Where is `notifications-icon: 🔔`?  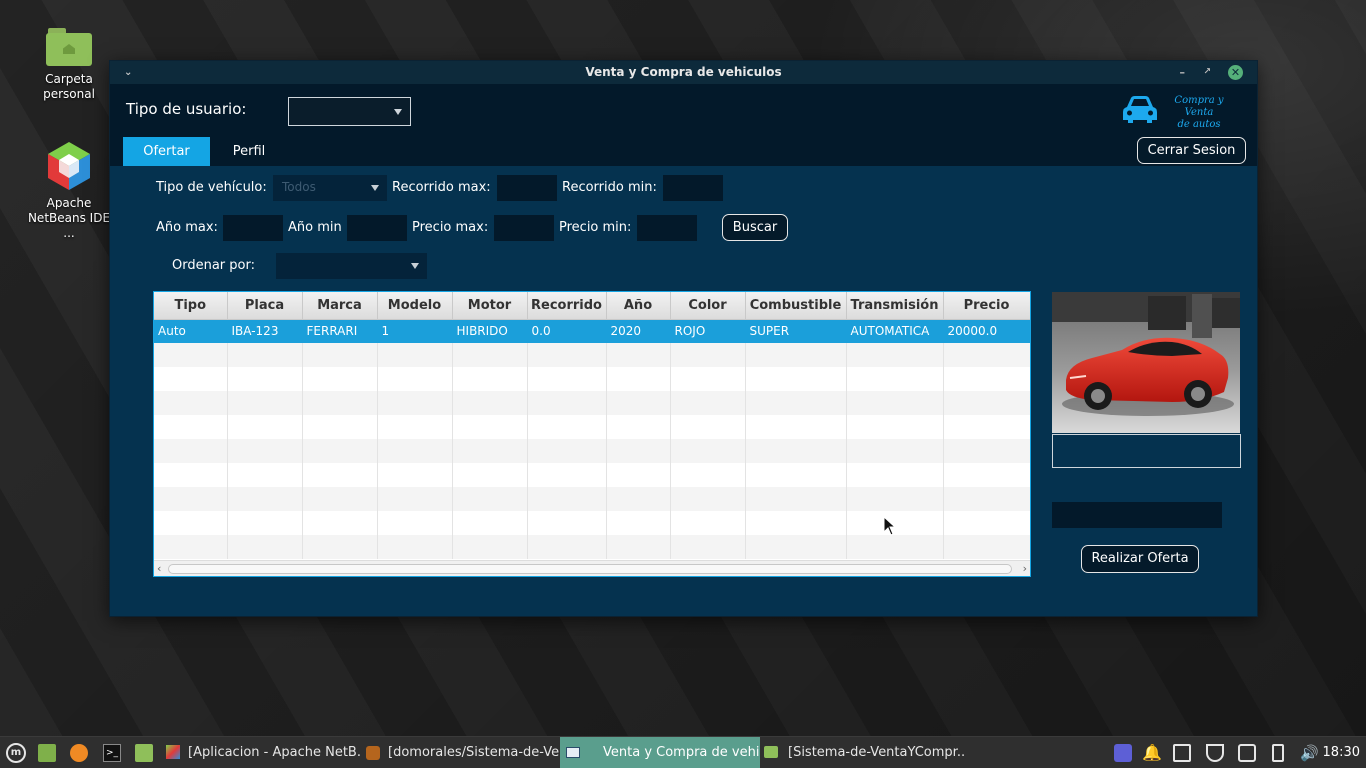
notifications-icon: 🔔 is located at coordinates (1152, 753).